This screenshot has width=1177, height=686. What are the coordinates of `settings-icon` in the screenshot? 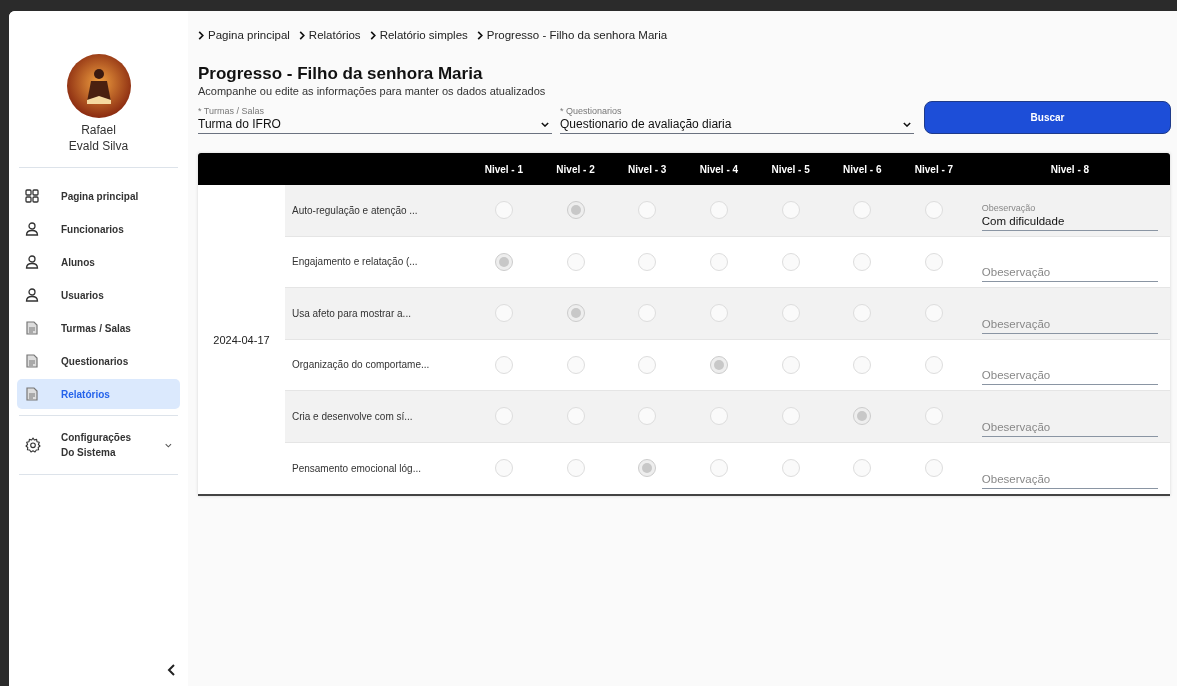 It's located at (33, 445).